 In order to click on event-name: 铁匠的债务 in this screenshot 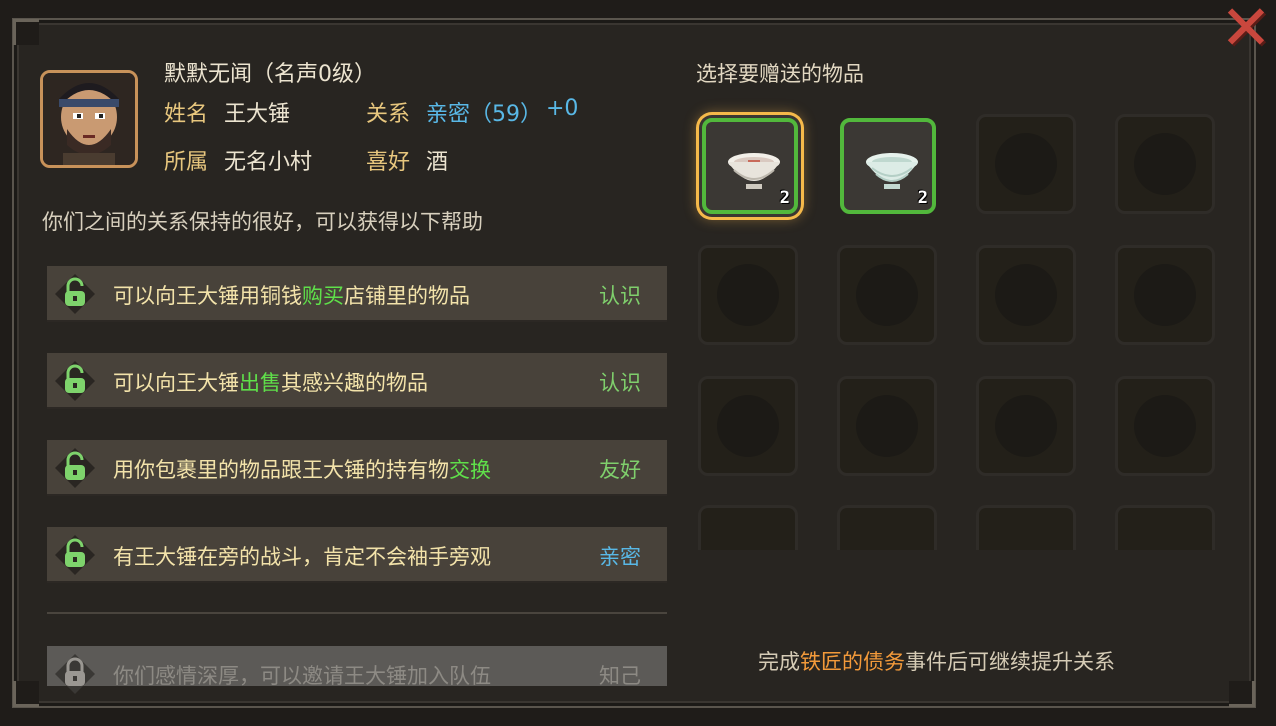, I will do `click(852, 662)`.